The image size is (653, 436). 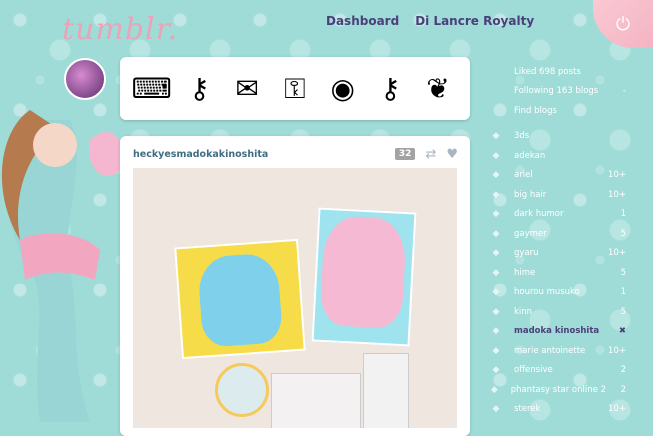 What do you see at coordinates (200, 154) in the screenshot?
I see `post-username: heckyesmadokakinoshita` at bounding box center [200, 154].